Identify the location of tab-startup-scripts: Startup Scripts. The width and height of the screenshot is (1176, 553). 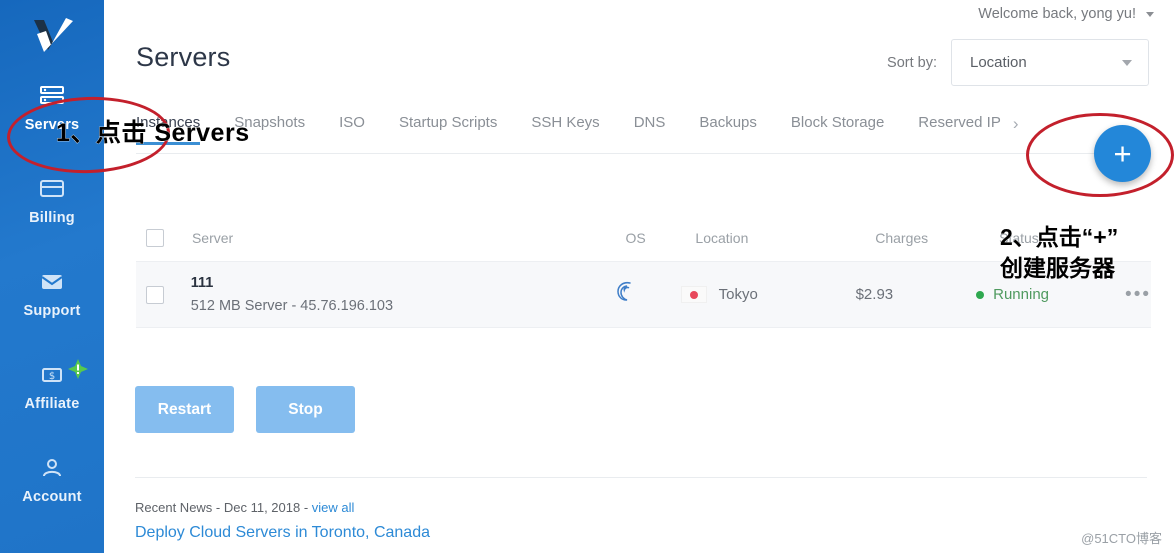
(448, 129).